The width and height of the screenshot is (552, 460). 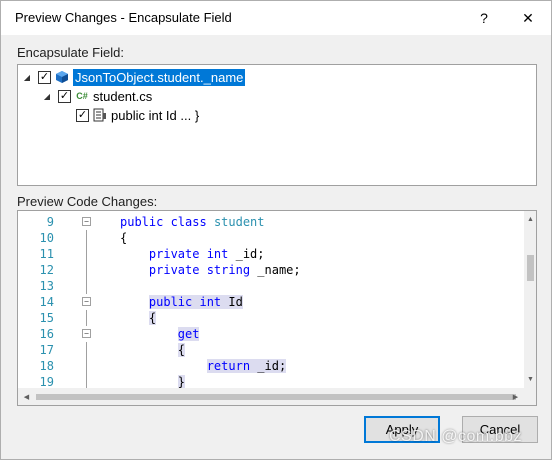 I want to click on code-text: public int Id, so click(x=181, y=302).